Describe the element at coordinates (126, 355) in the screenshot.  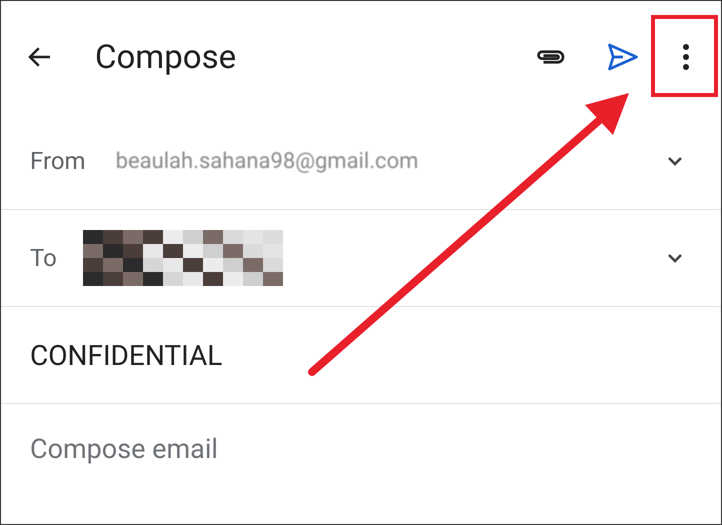
I see `subject-field: CONFIDENTIAL` at that location.